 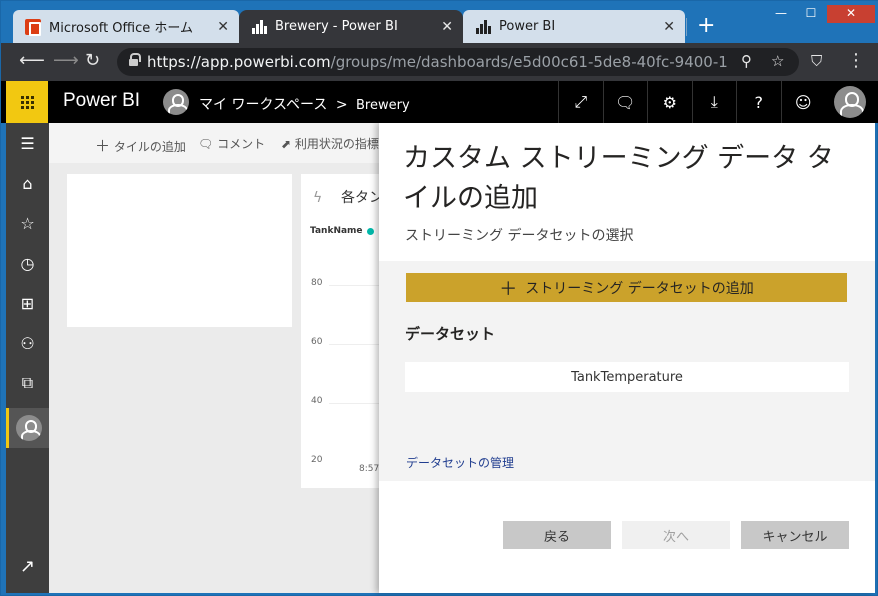 What do you see at coordinates (795, 535) in the screenshot?
I see `cancel-button: キャンセル` at bounding box center [795, 535].